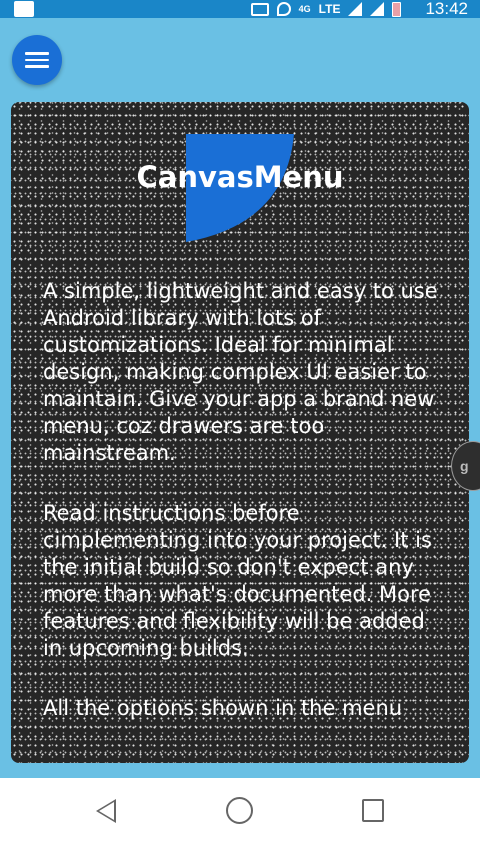  Describe the element at coordinates (283, 9) in the screenshot. I see `wifi-call-icon` at that location.